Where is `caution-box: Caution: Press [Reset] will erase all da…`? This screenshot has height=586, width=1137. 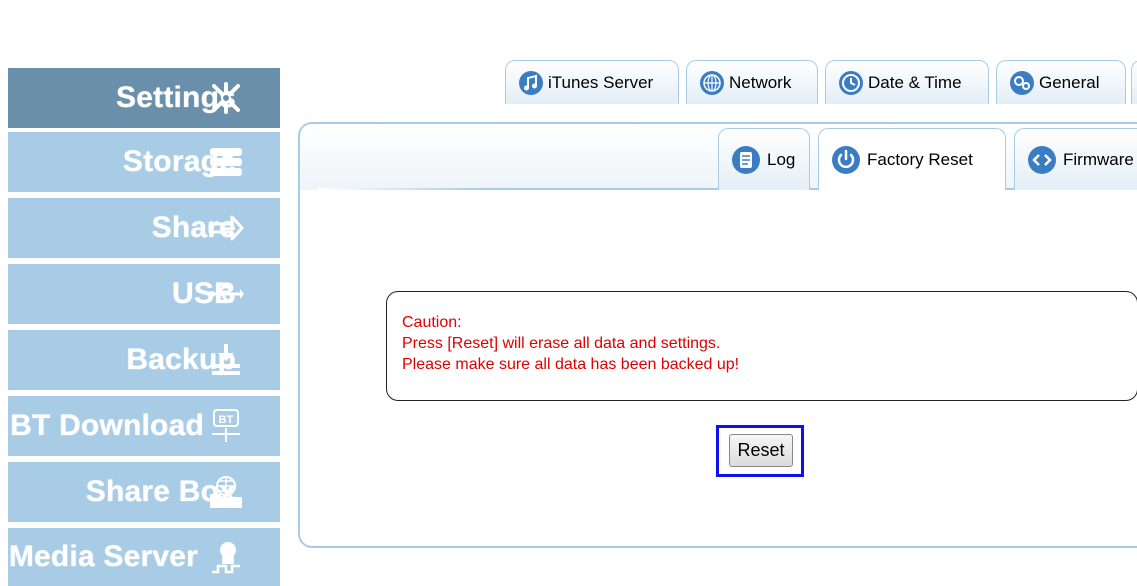 caution-box: Caution: Press [Reset] will erase all da… is located at coordinates (761, 346).